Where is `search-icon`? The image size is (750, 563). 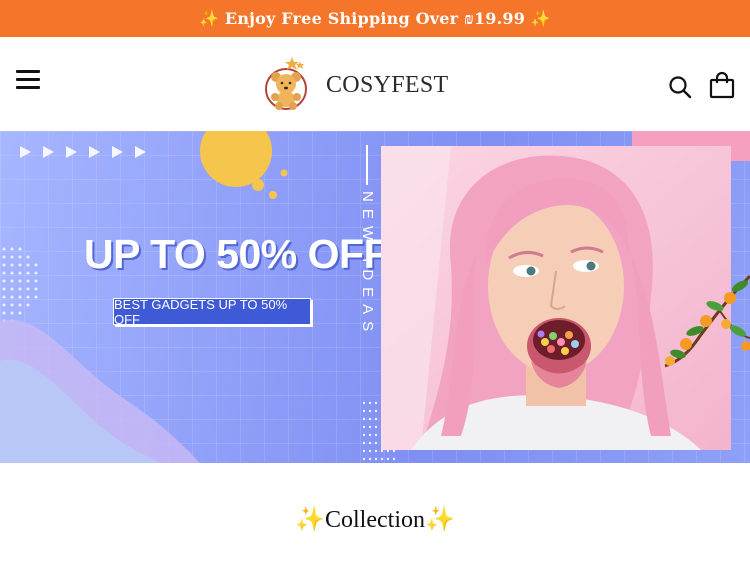
search-icon is located at coordinates (680, 87).